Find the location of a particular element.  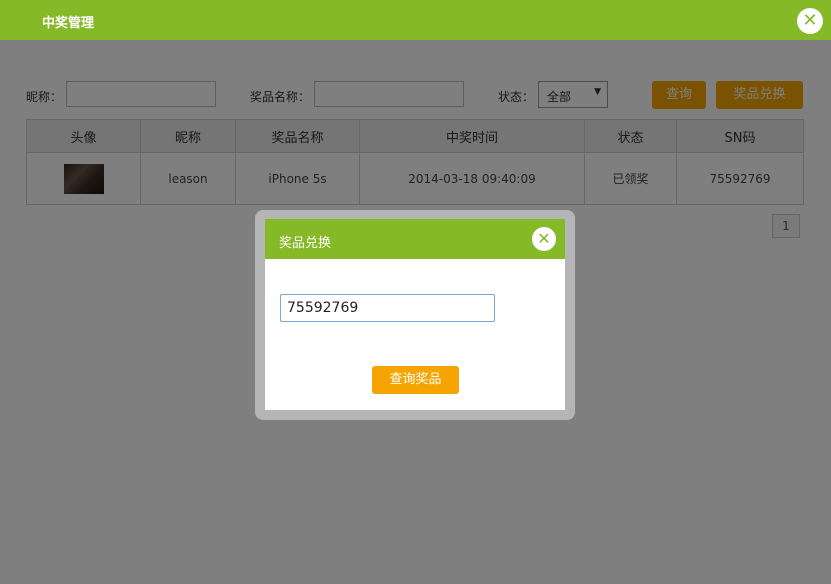

dialog-header: 奖品兑换 ✕ is located at coordinates (415, 239).